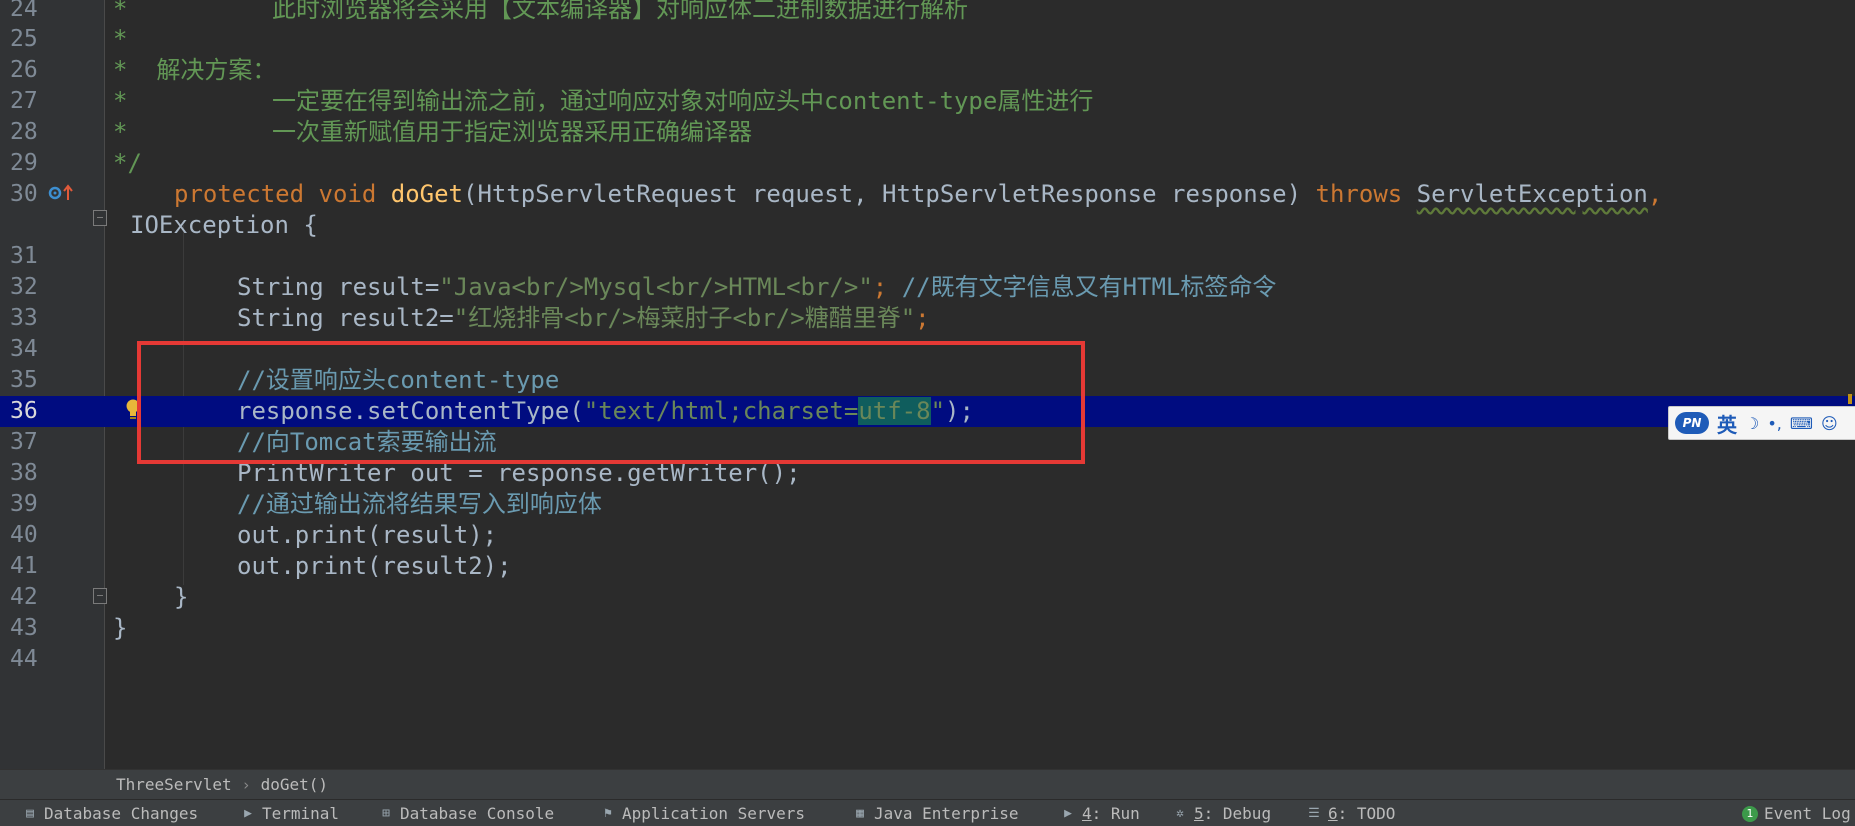 The height and width of the screenshot is (826, 1855). What do you see at coordinates (1366, 813) in the screenshot?
I see `tool-label-text: : TODO` at bounding box center [1366, 813].